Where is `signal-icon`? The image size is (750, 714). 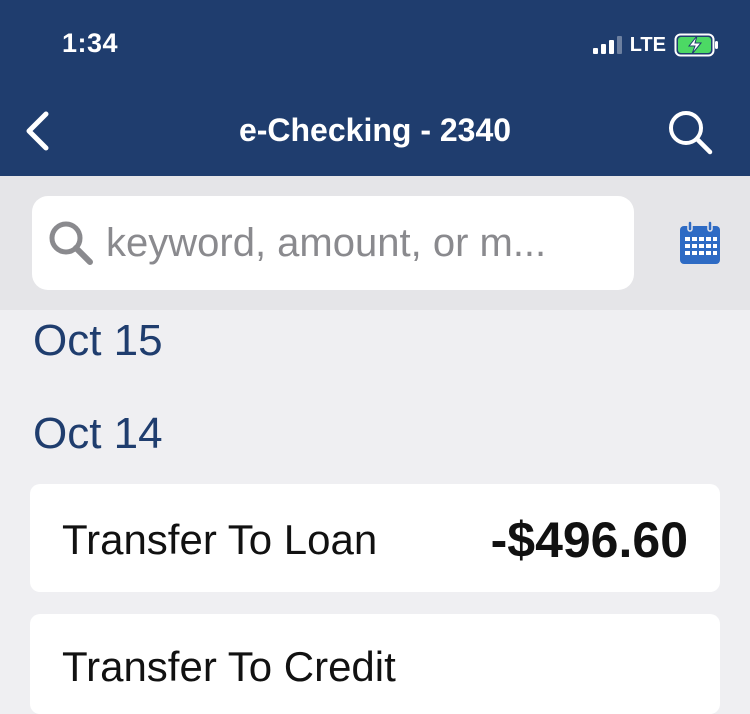
signal-icon is located at coordinates (607, 45).